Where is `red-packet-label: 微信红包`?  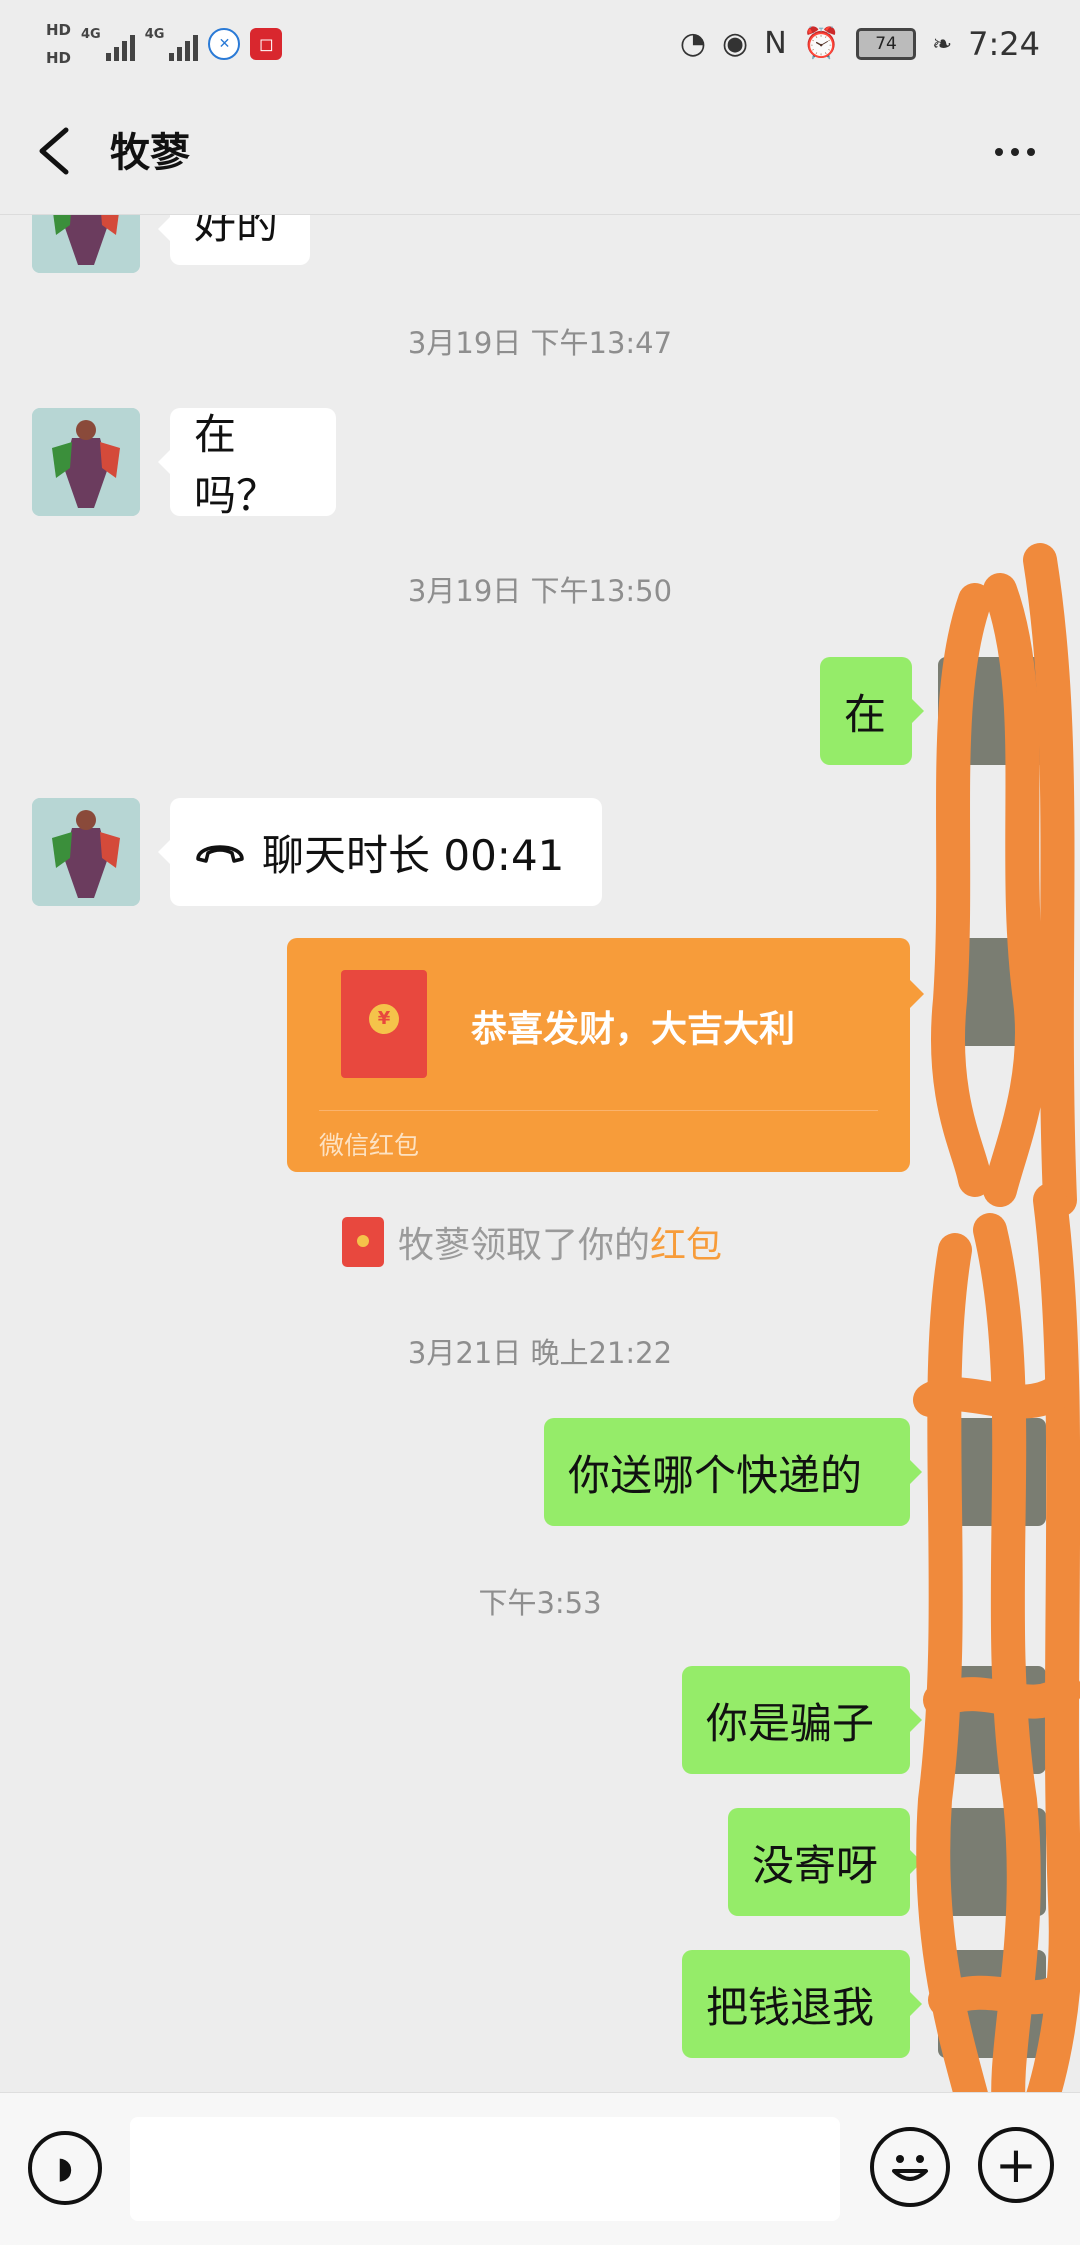
red-packet-label: 微信红包 is located at coordinates (369, 1145).